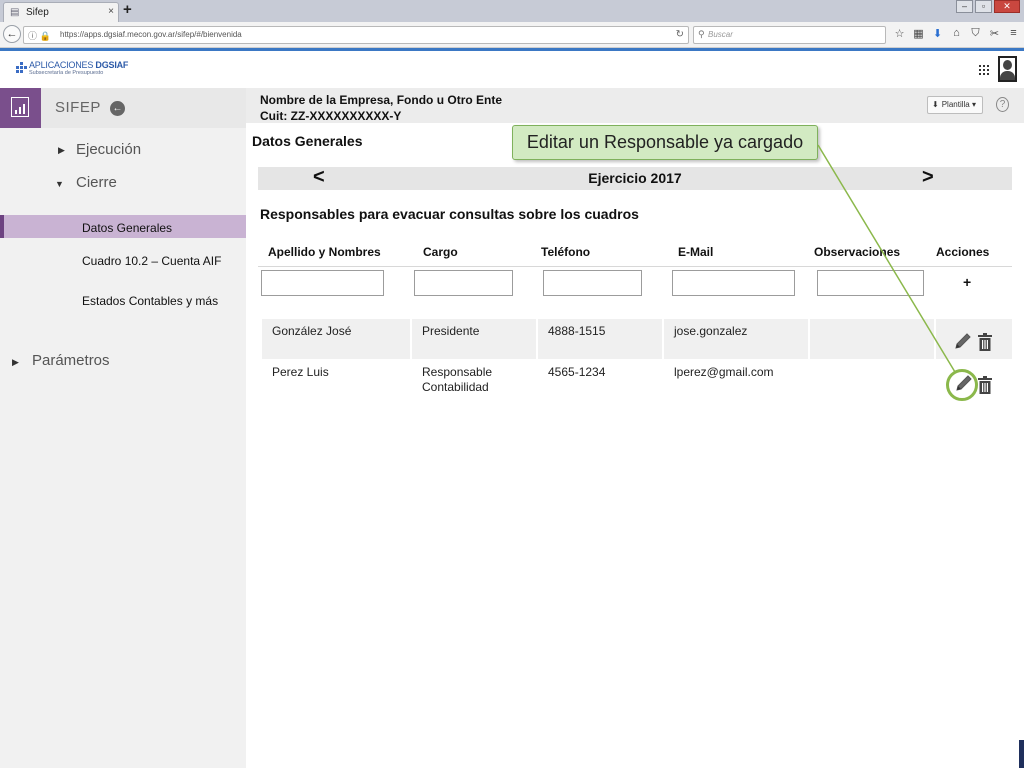  I want to click on cell-acciones, so click(974, 339).